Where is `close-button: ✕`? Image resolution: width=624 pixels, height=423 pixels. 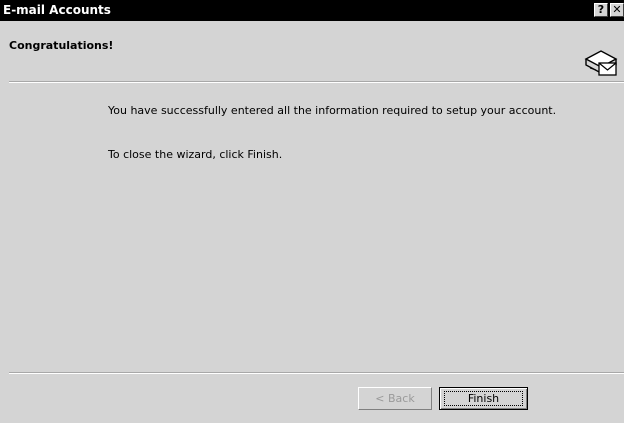
close-button: ✕ is located at coordinates (617, 10).